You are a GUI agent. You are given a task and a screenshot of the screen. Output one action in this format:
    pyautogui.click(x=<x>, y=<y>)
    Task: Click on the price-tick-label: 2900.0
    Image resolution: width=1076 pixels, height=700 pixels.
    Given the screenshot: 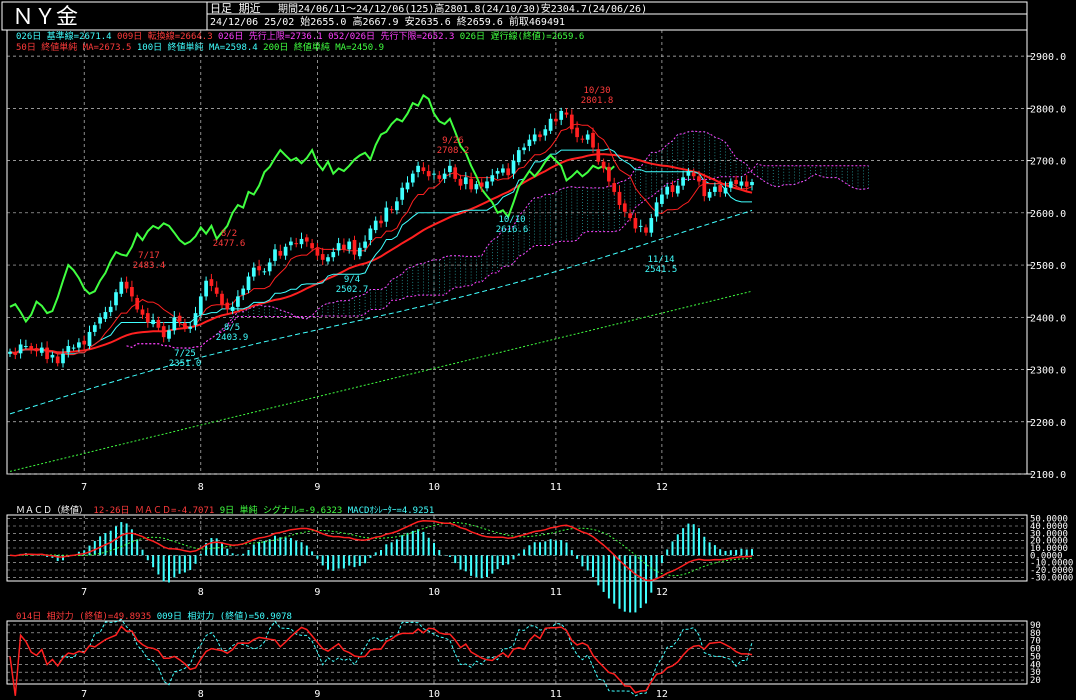 What is the action you would take?
    pyautogui.click(x=1048, y=57)
    